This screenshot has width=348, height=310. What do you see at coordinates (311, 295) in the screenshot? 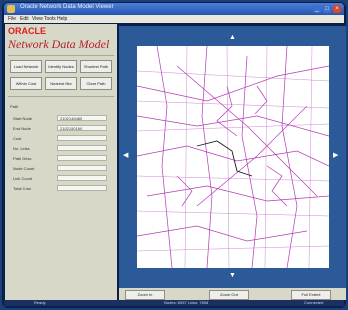
I see `full-extent-button: Full Extent` at bounding box center [311, 295].